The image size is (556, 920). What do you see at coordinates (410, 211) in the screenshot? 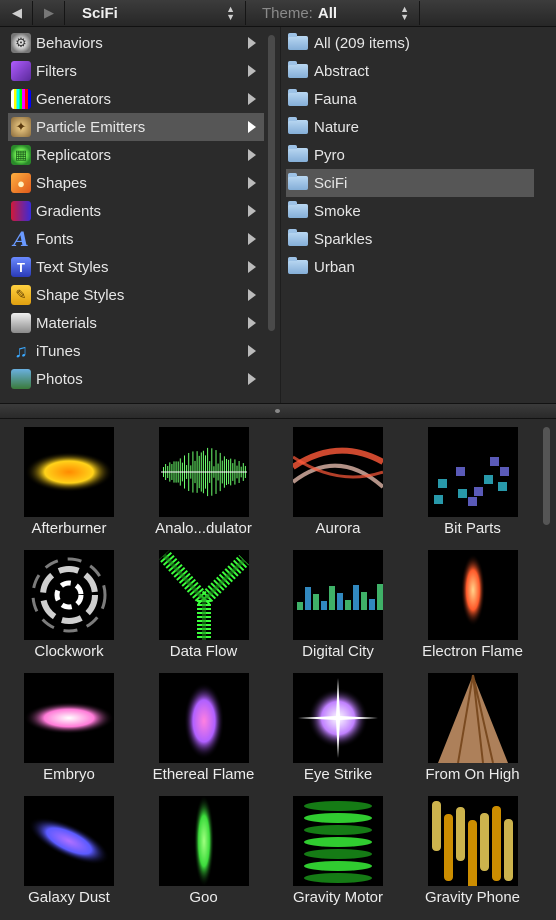
I see `folder-item: Smoke` at bounding box center [410, 211].